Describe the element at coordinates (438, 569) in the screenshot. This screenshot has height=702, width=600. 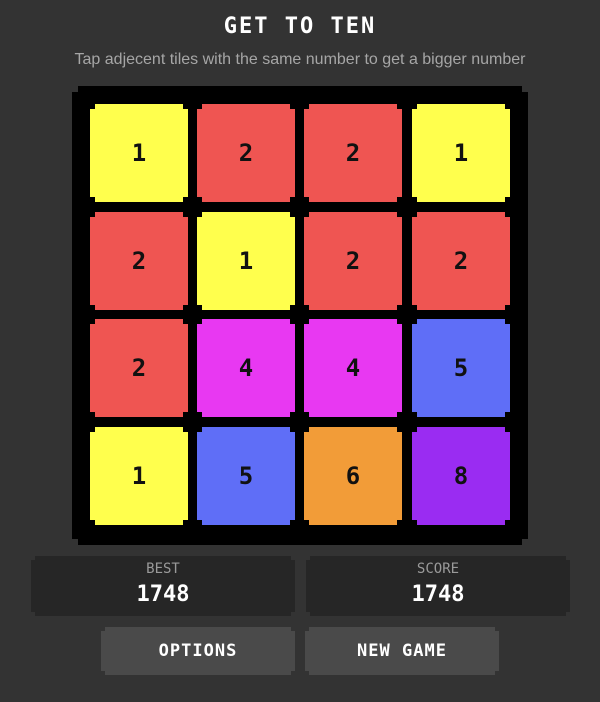
I see `score-label: SCORE` at that location.